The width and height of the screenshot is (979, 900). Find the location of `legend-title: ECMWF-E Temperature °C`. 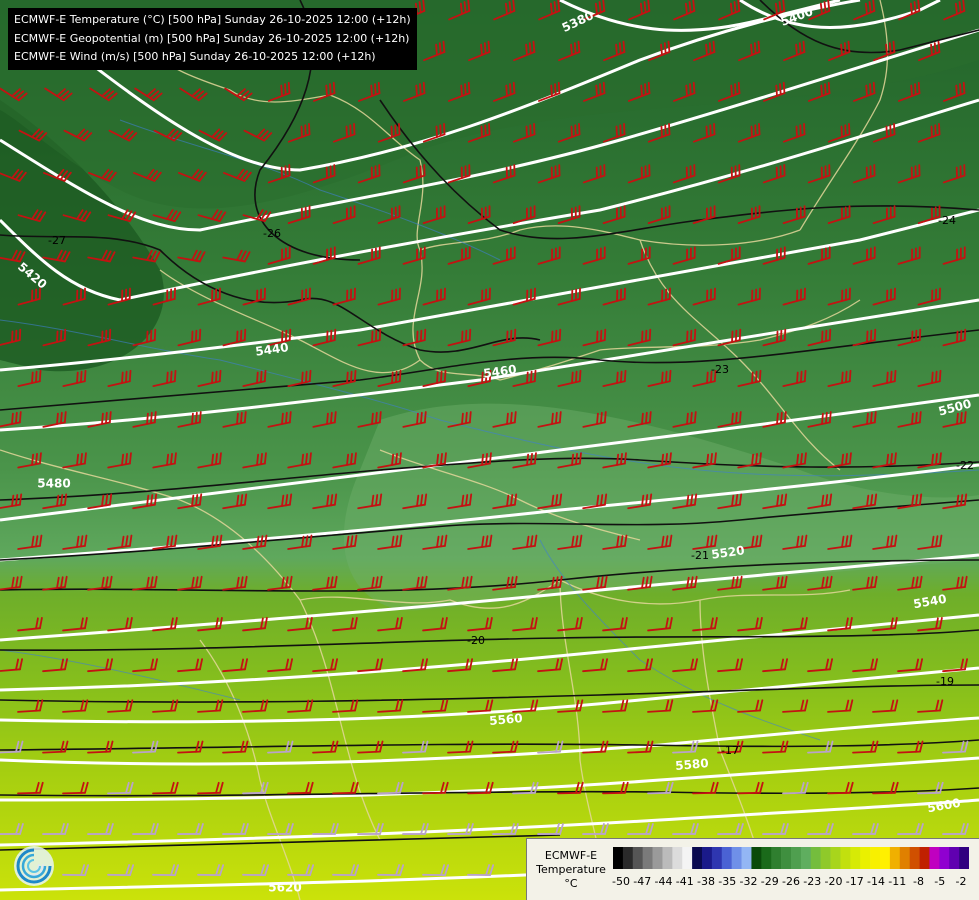

legend-title: ECMWF-E Temperature °C is located at coordinates (571, 870).